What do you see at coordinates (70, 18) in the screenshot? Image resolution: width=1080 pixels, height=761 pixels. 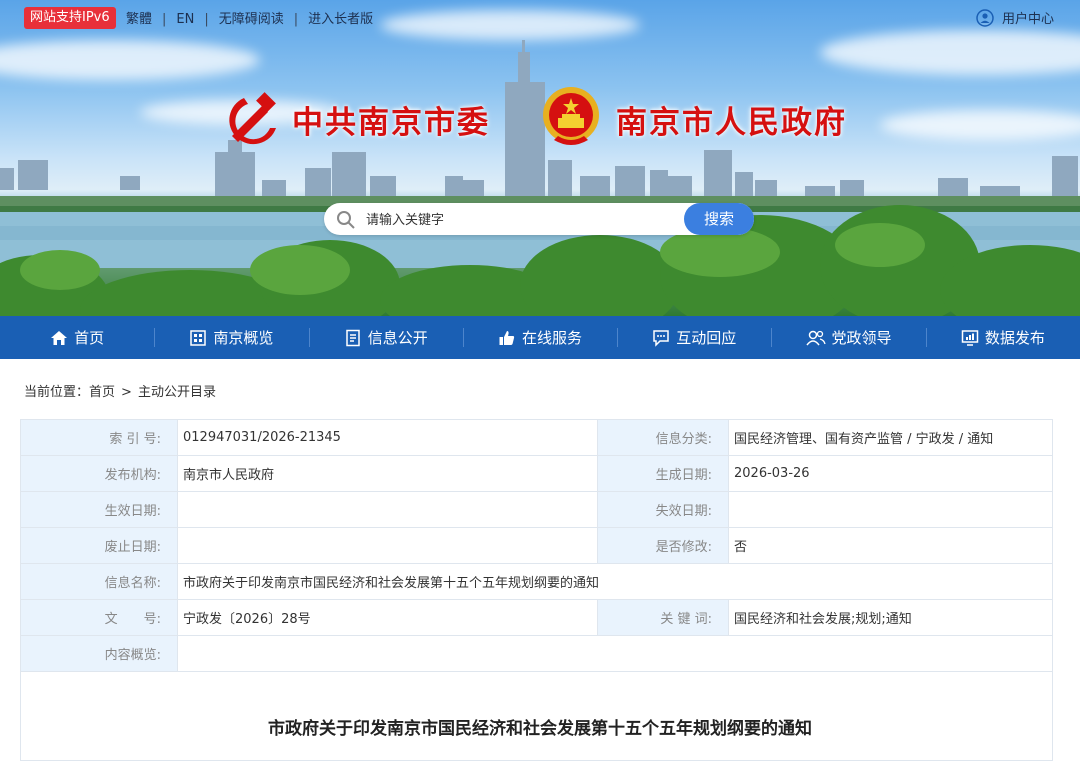 I see `ipv6-badge: 网站支持IPv6` at bounding box center [70, 18].